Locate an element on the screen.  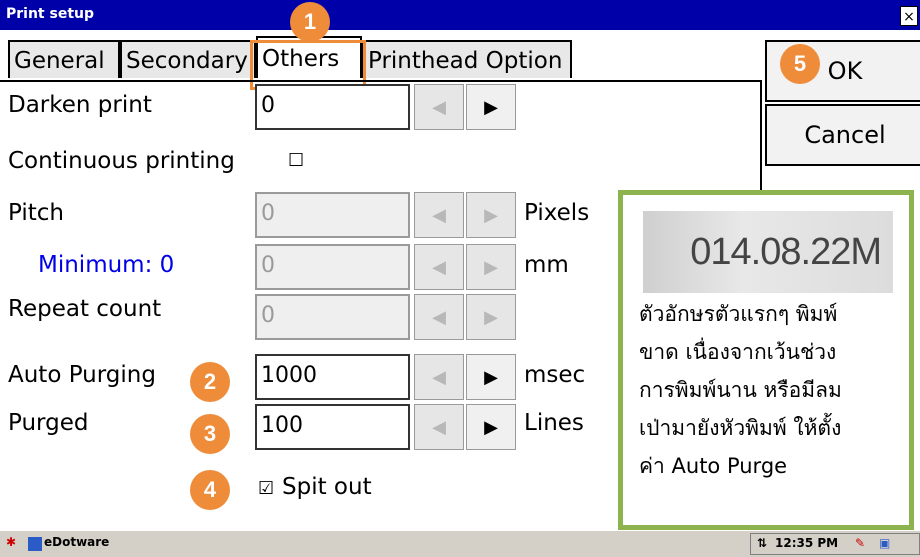
callout-line: การพิมพ์นาน หรือมีลม is located at coordinates (740, 390).